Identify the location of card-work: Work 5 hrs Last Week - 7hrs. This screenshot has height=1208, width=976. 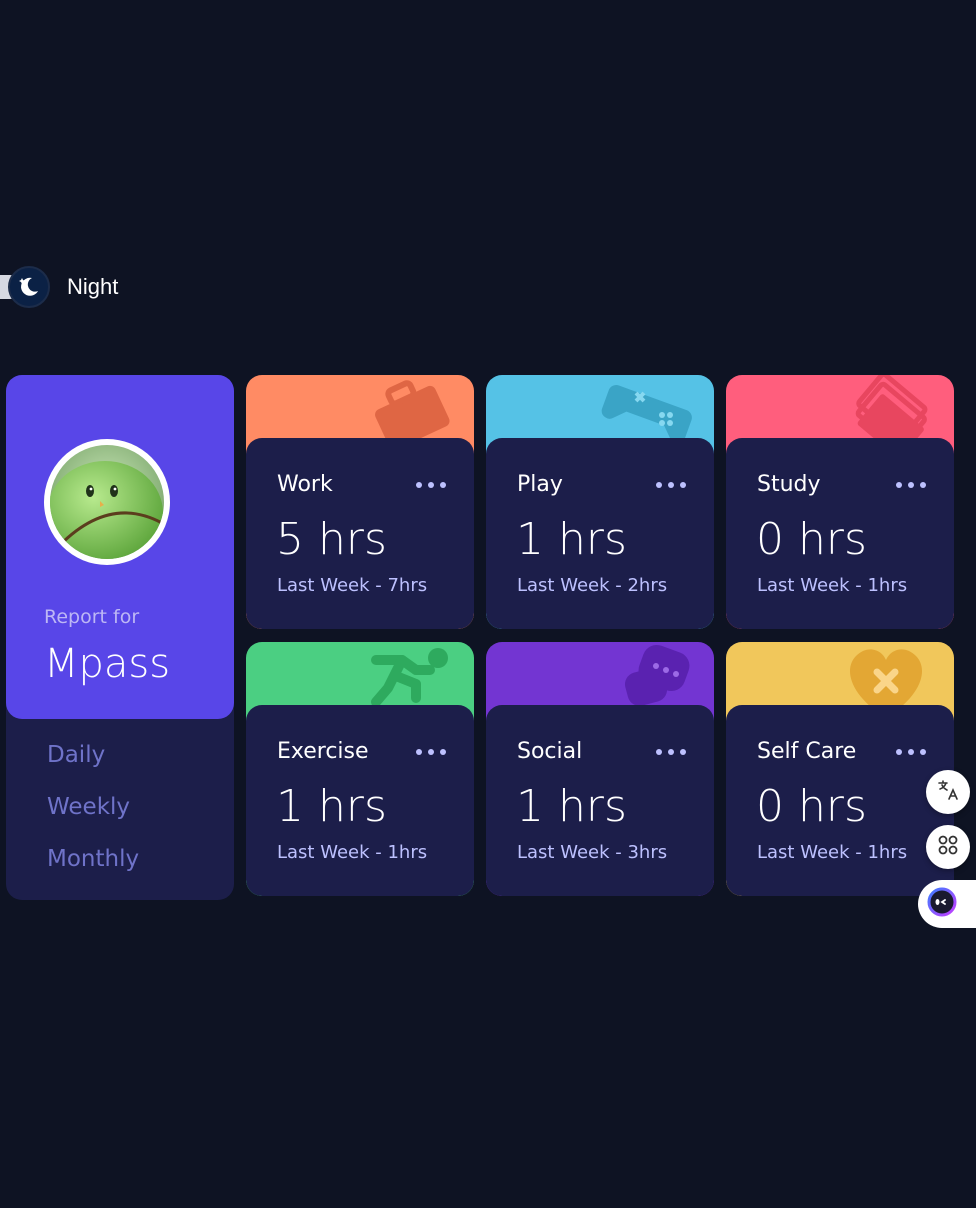
(360, 502).